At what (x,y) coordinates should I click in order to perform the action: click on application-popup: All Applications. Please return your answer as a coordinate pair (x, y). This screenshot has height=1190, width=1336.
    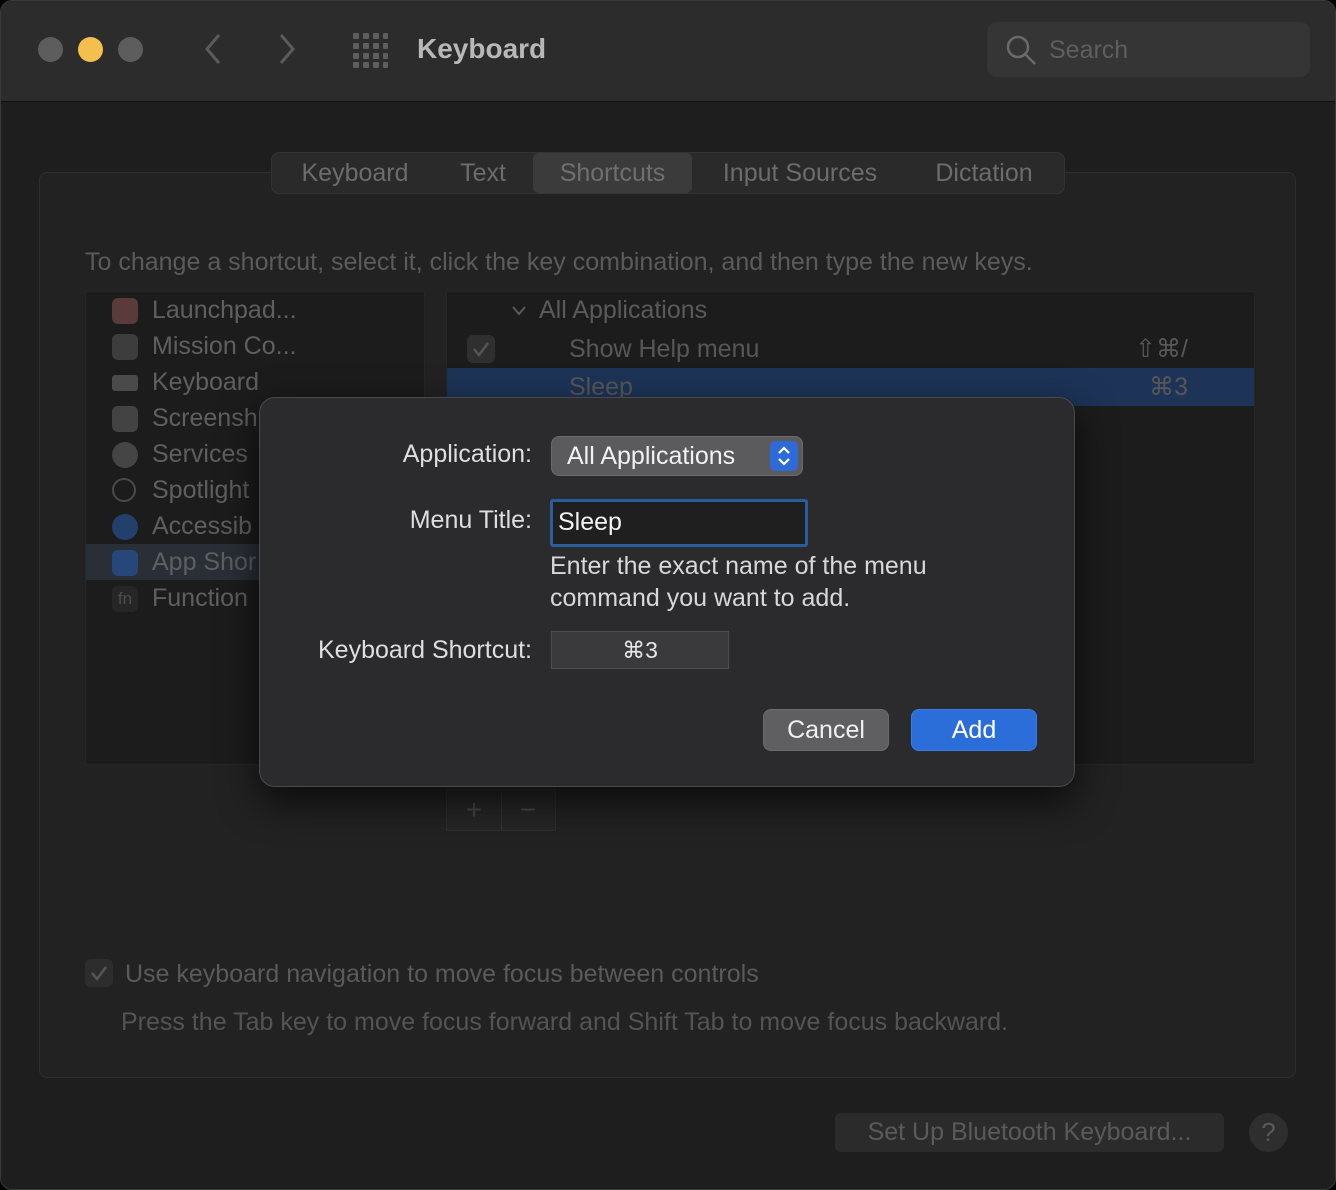
    Looking at the image, I should click on (677, 456).